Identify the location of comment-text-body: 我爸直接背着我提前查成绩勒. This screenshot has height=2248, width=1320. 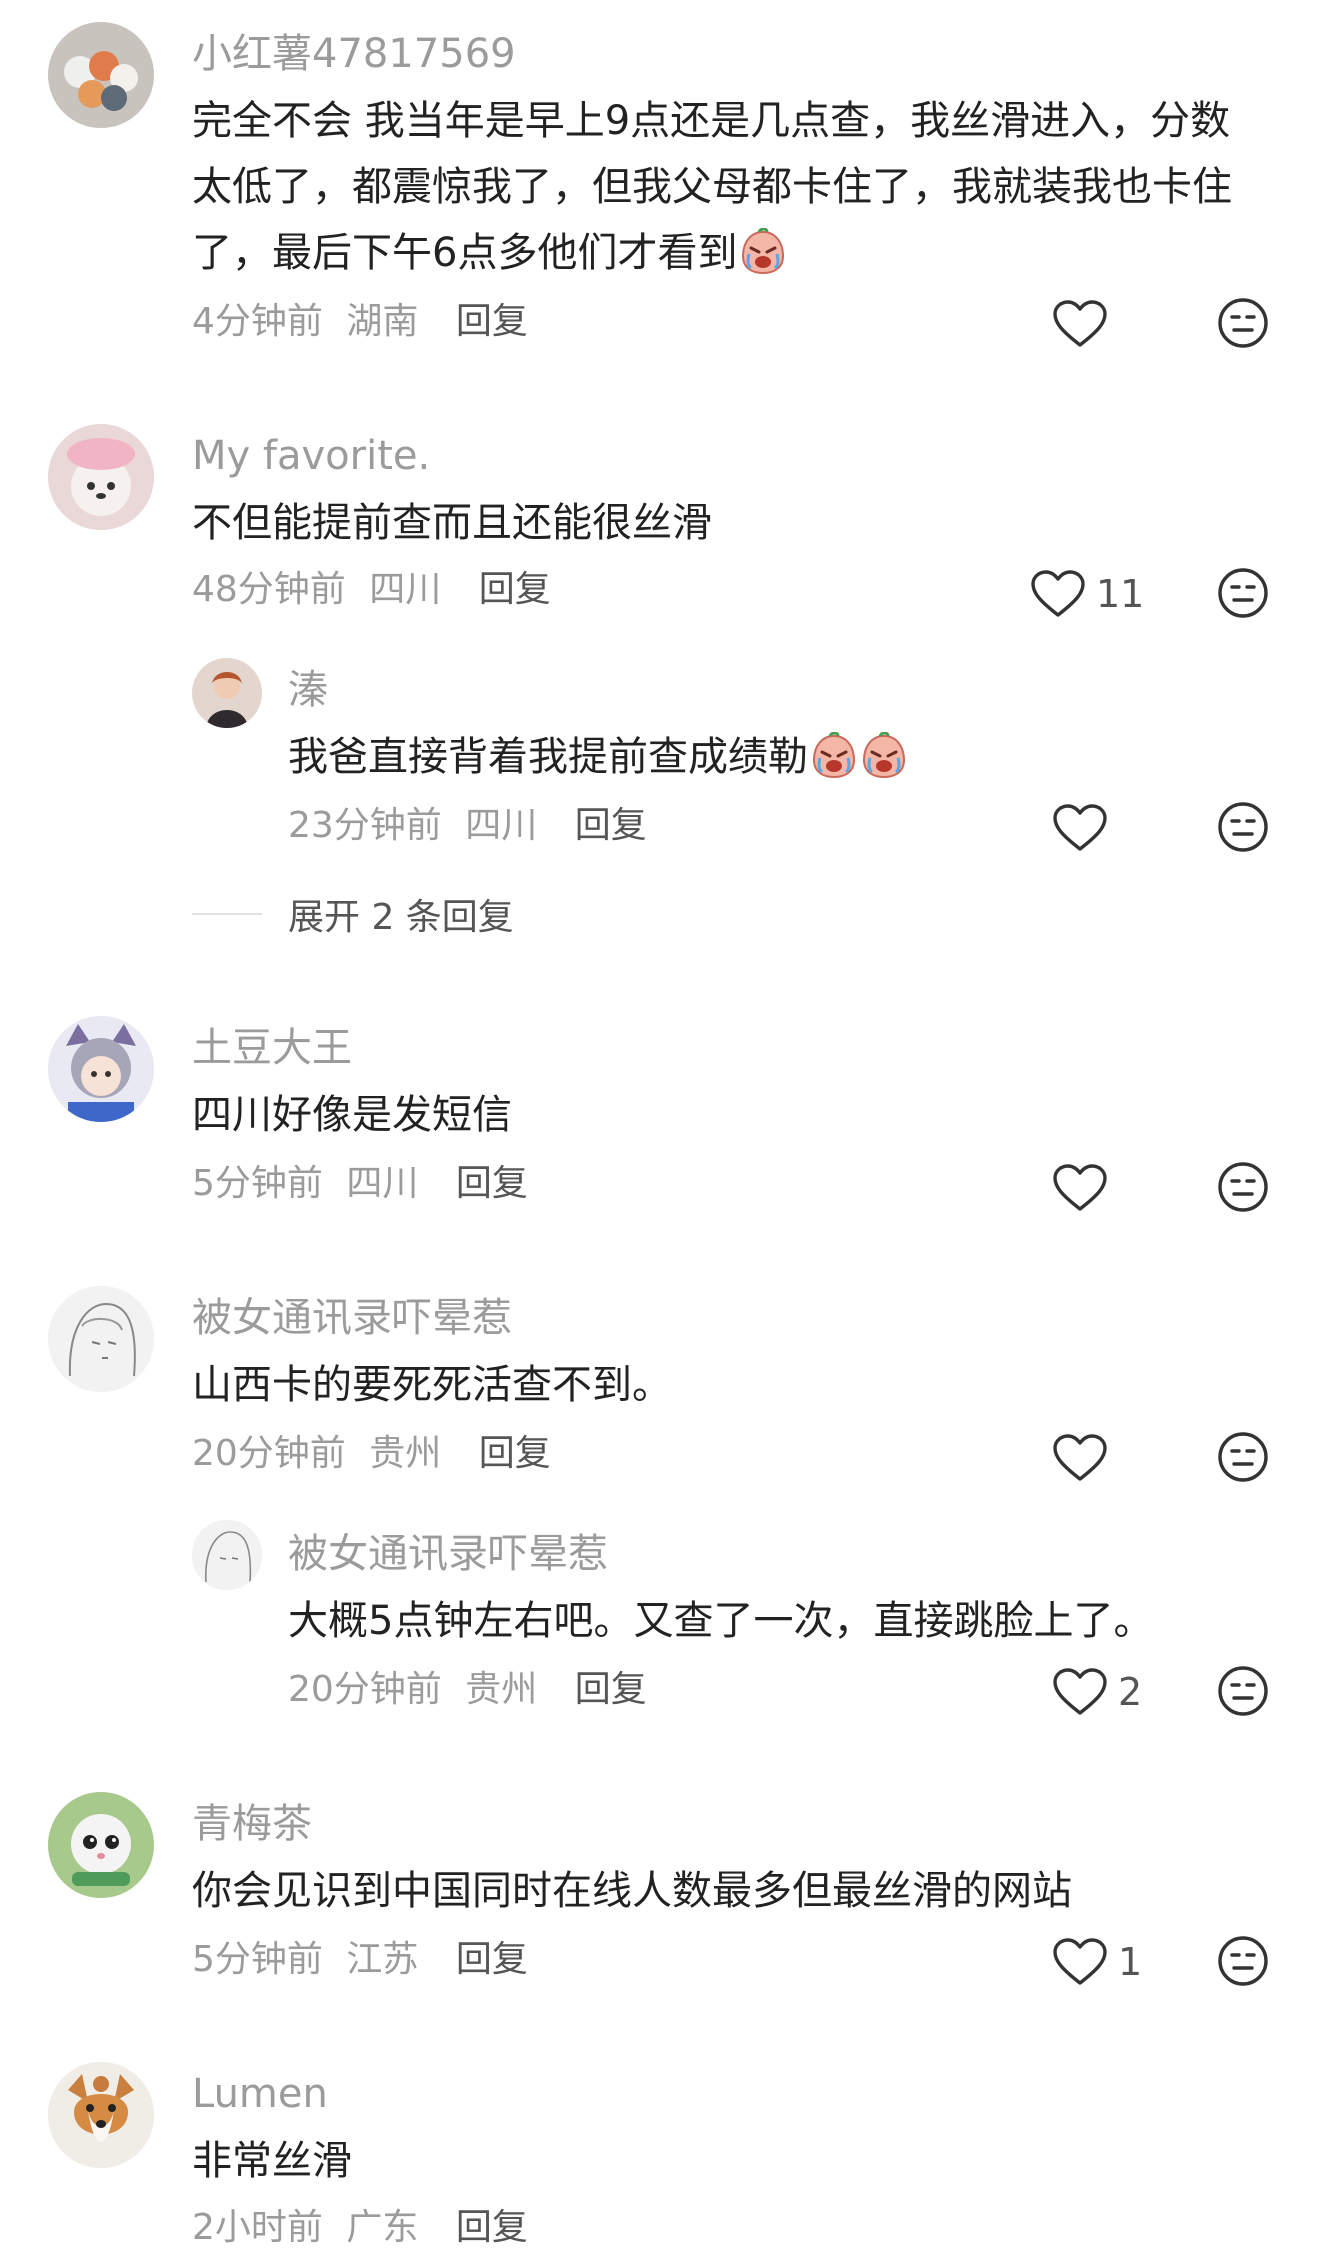
(548, 757).